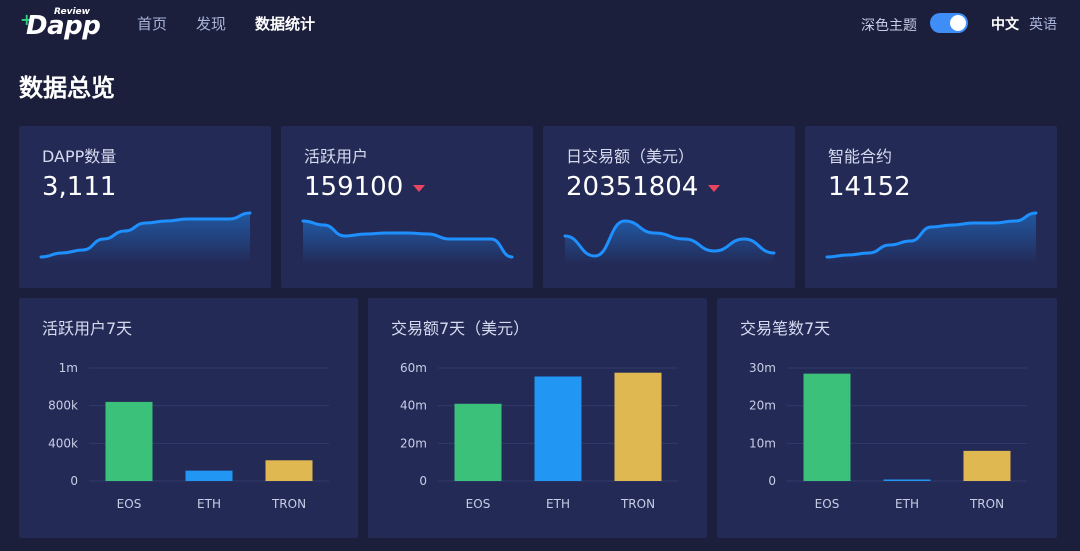 This screenshot has width=1080, height=551. I want to click on logo-sub-text: Review, so click(72, 12).